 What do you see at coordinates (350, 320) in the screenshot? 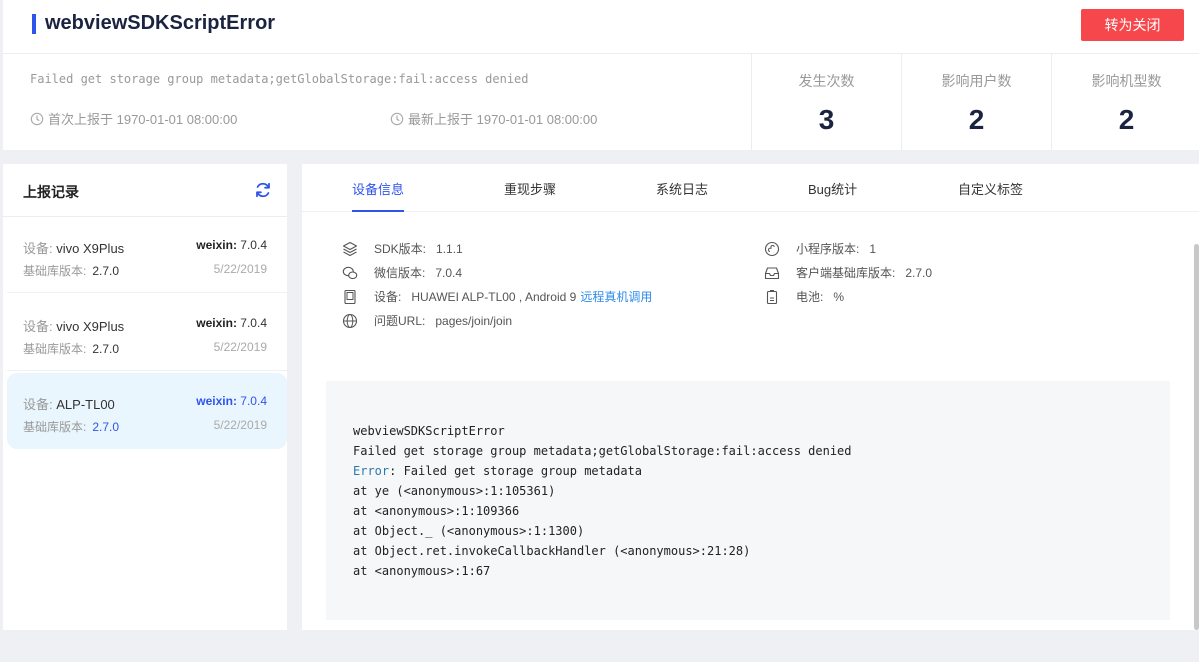
I see `globe-icon` at bounding box center [350, 320].